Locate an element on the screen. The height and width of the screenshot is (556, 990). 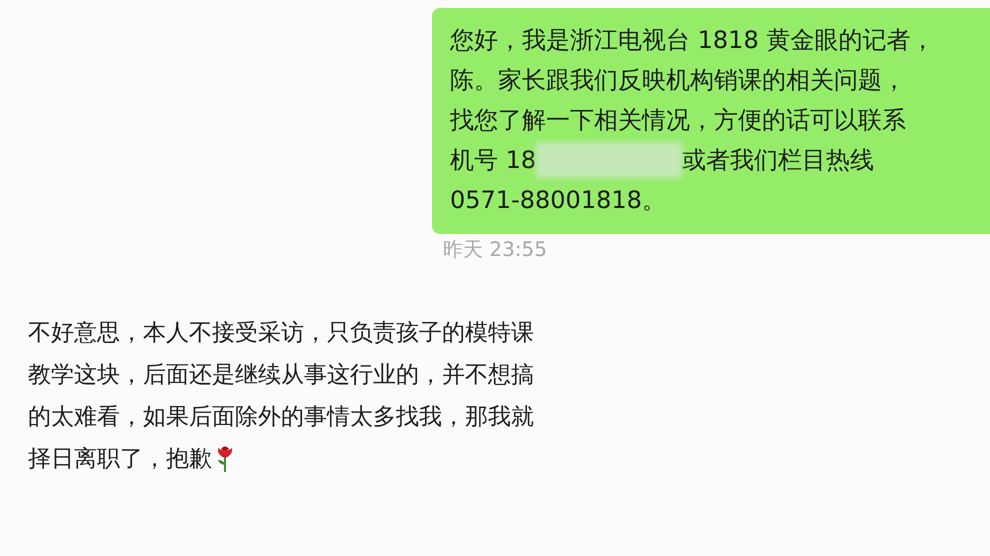
message-line: 不好意思，本人不接受采访，只负责孩子的模特课 is located at coordinates (281, 333).